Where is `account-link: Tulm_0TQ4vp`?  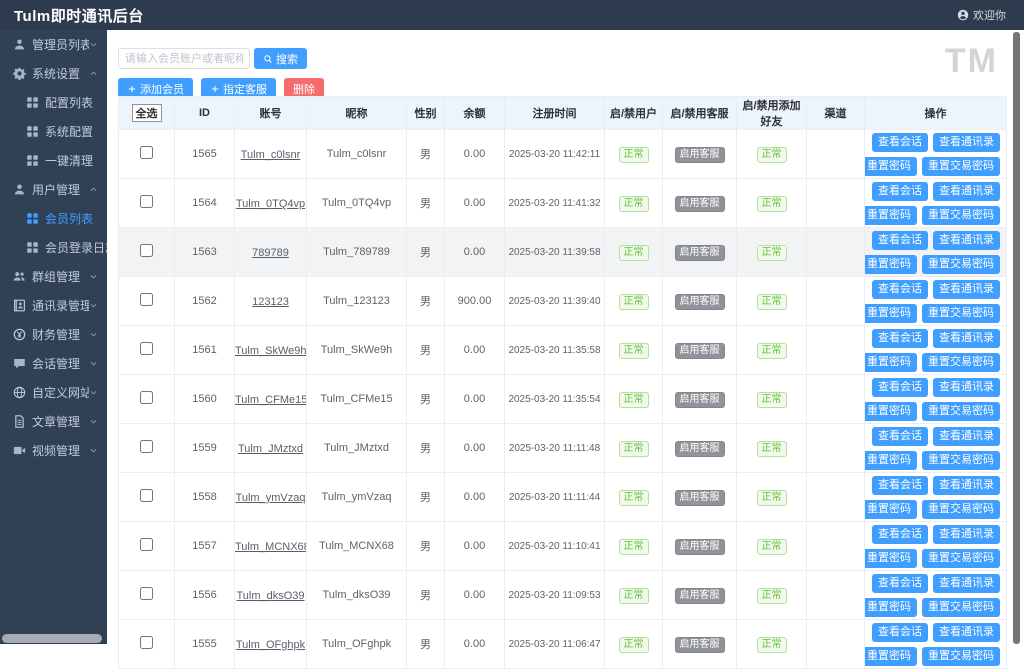
account-link: Tulm_0TQ4vp is located at coordinates (270, 204).